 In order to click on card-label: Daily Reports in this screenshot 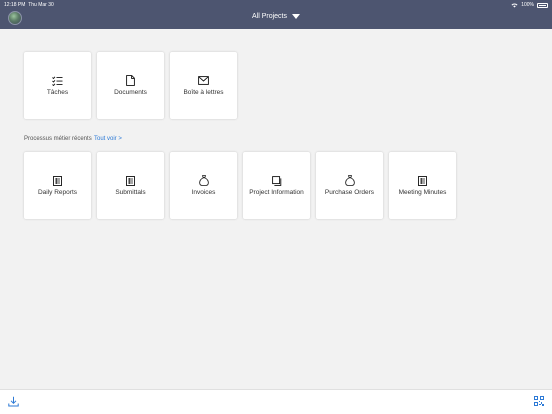, I will do `click(57, 192)`.